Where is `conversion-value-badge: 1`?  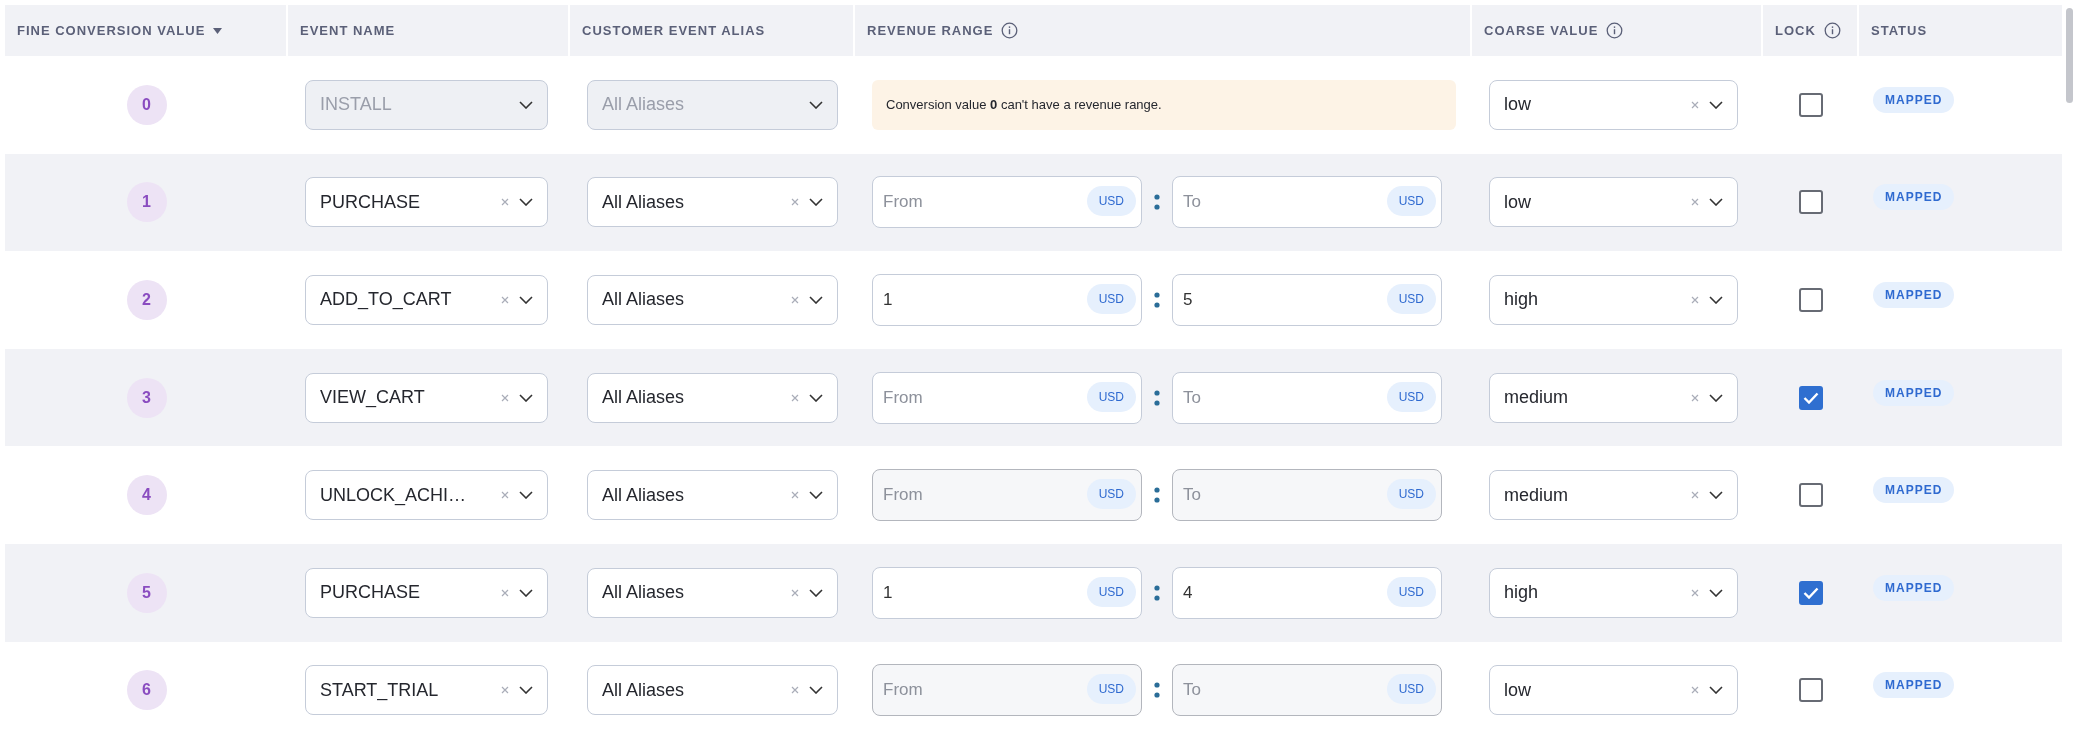 conversion-value-badge: 1 is located at coordinates (146, 202).